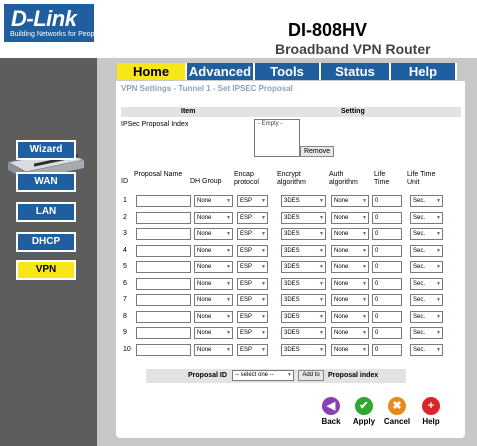 The width and height of the screenshot is (477, 446). I want to click on tab-home: Home, so click(152, 71).